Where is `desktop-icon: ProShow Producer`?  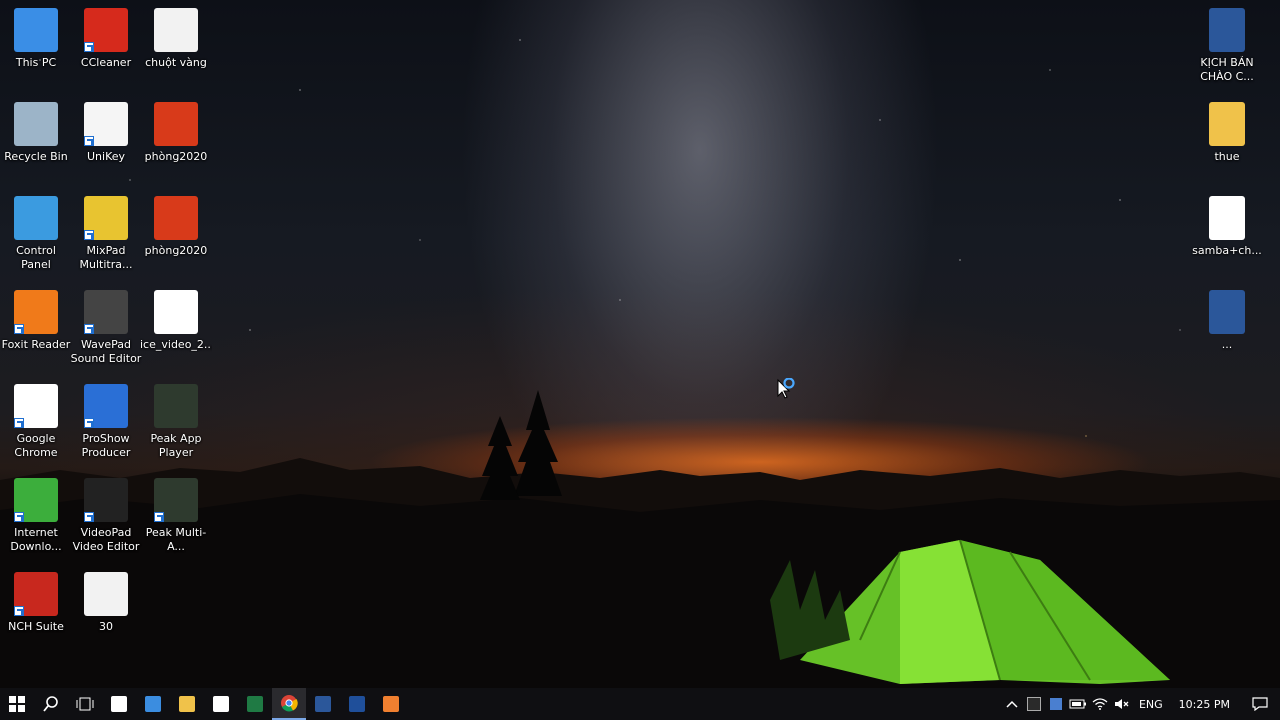 desktop-icon: ProShow Producer is located at coordinates (106, 422).